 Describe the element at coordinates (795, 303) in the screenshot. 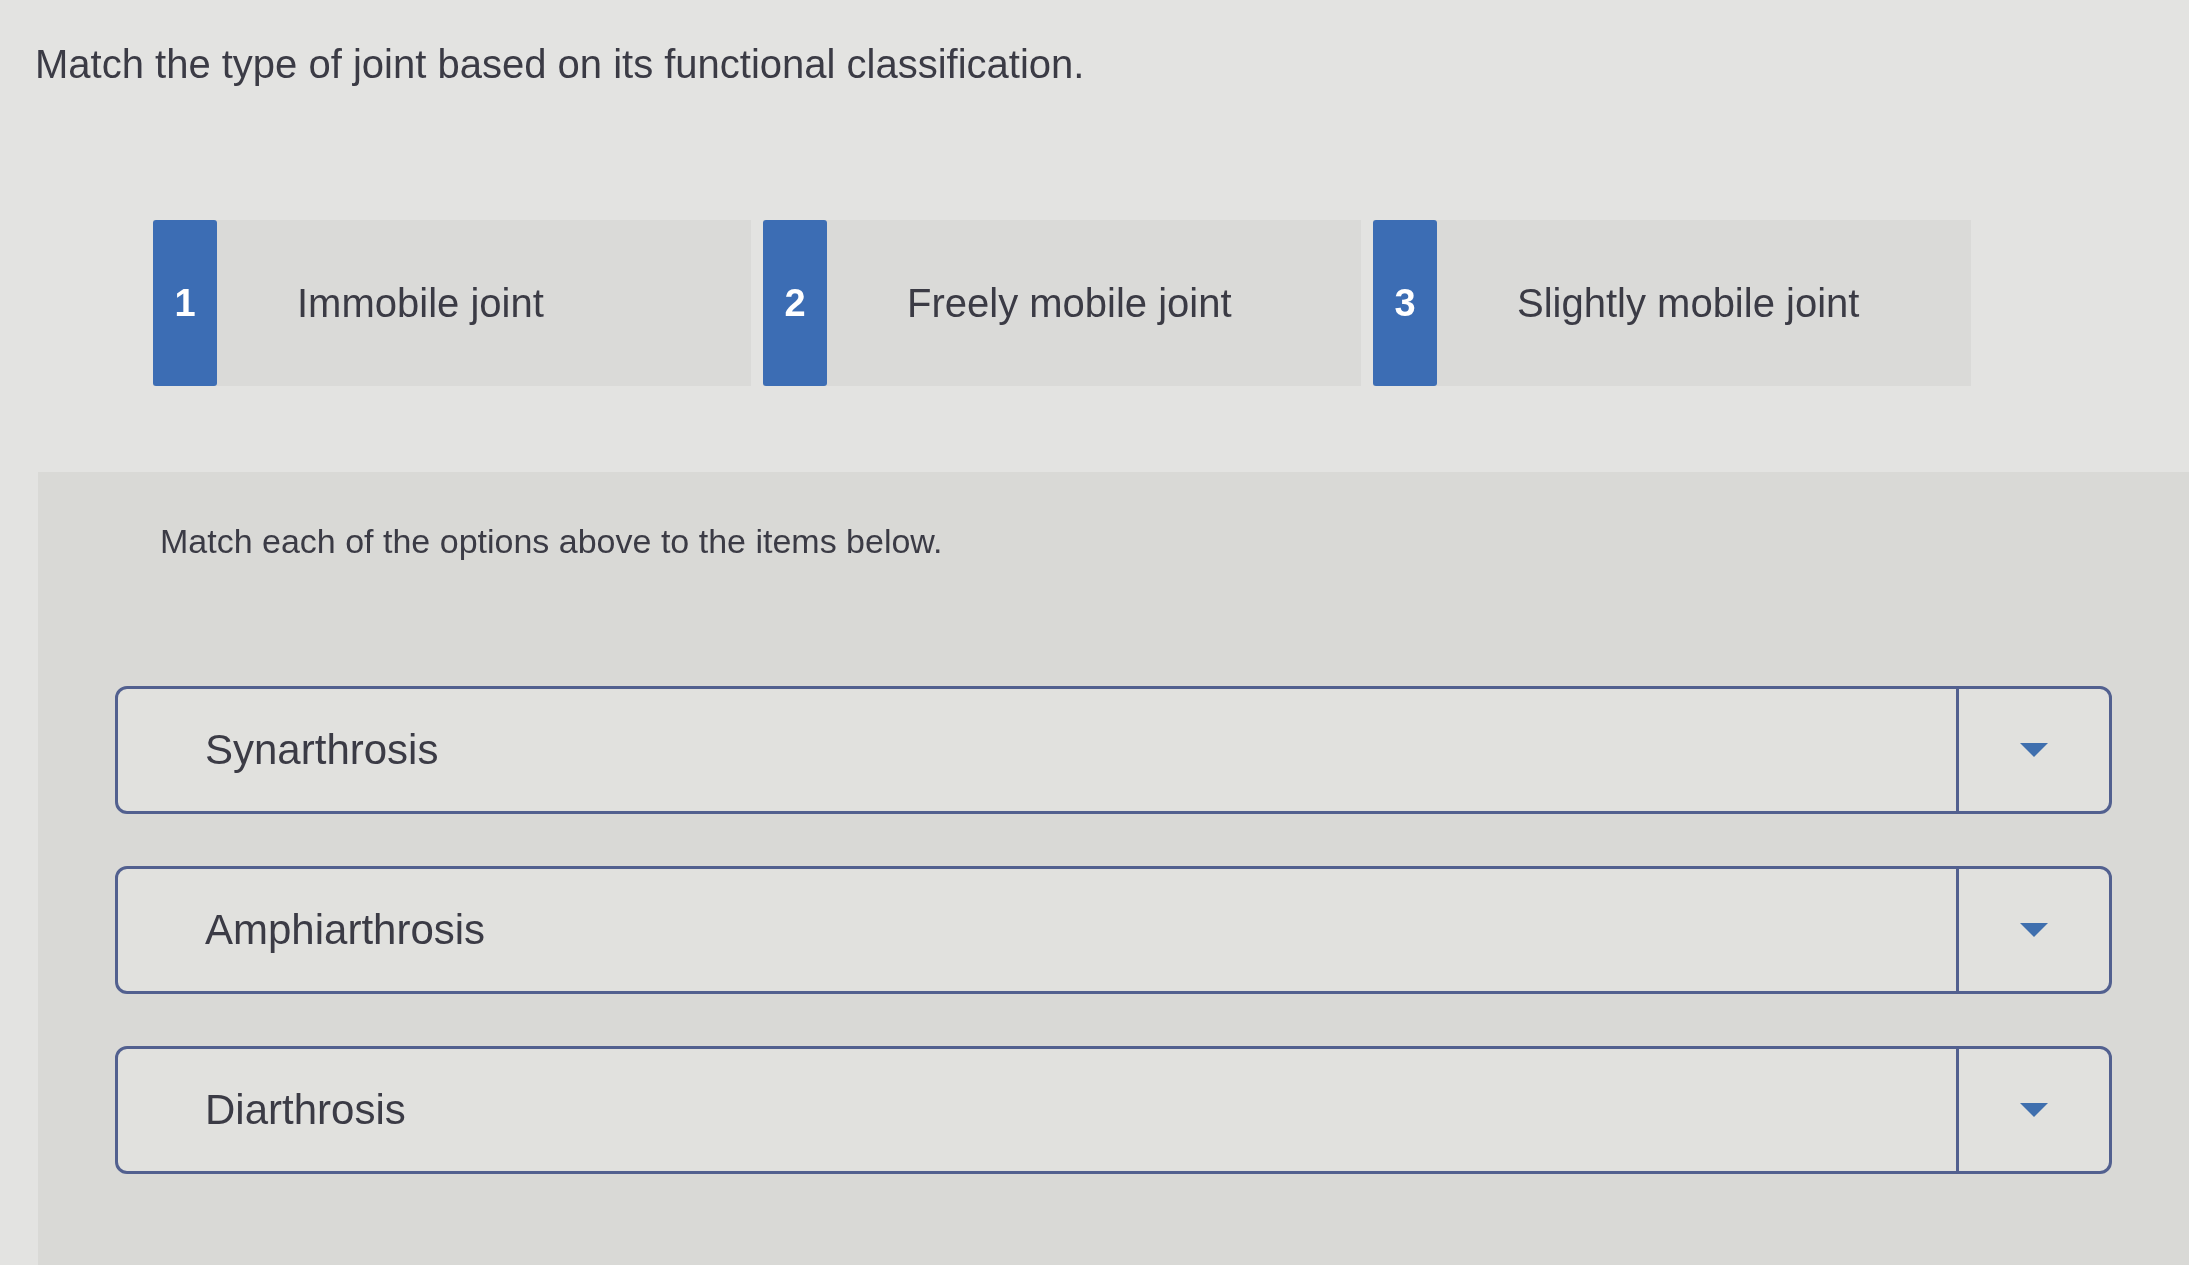

I see `number-badge: 2` at that location.